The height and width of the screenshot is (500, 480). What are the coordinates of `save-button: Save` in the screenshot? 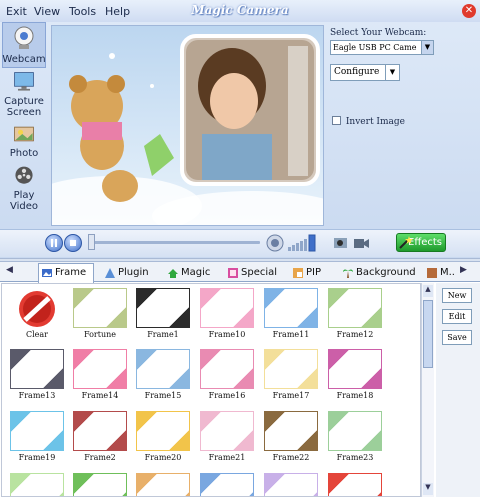 It's located at (457, 337).